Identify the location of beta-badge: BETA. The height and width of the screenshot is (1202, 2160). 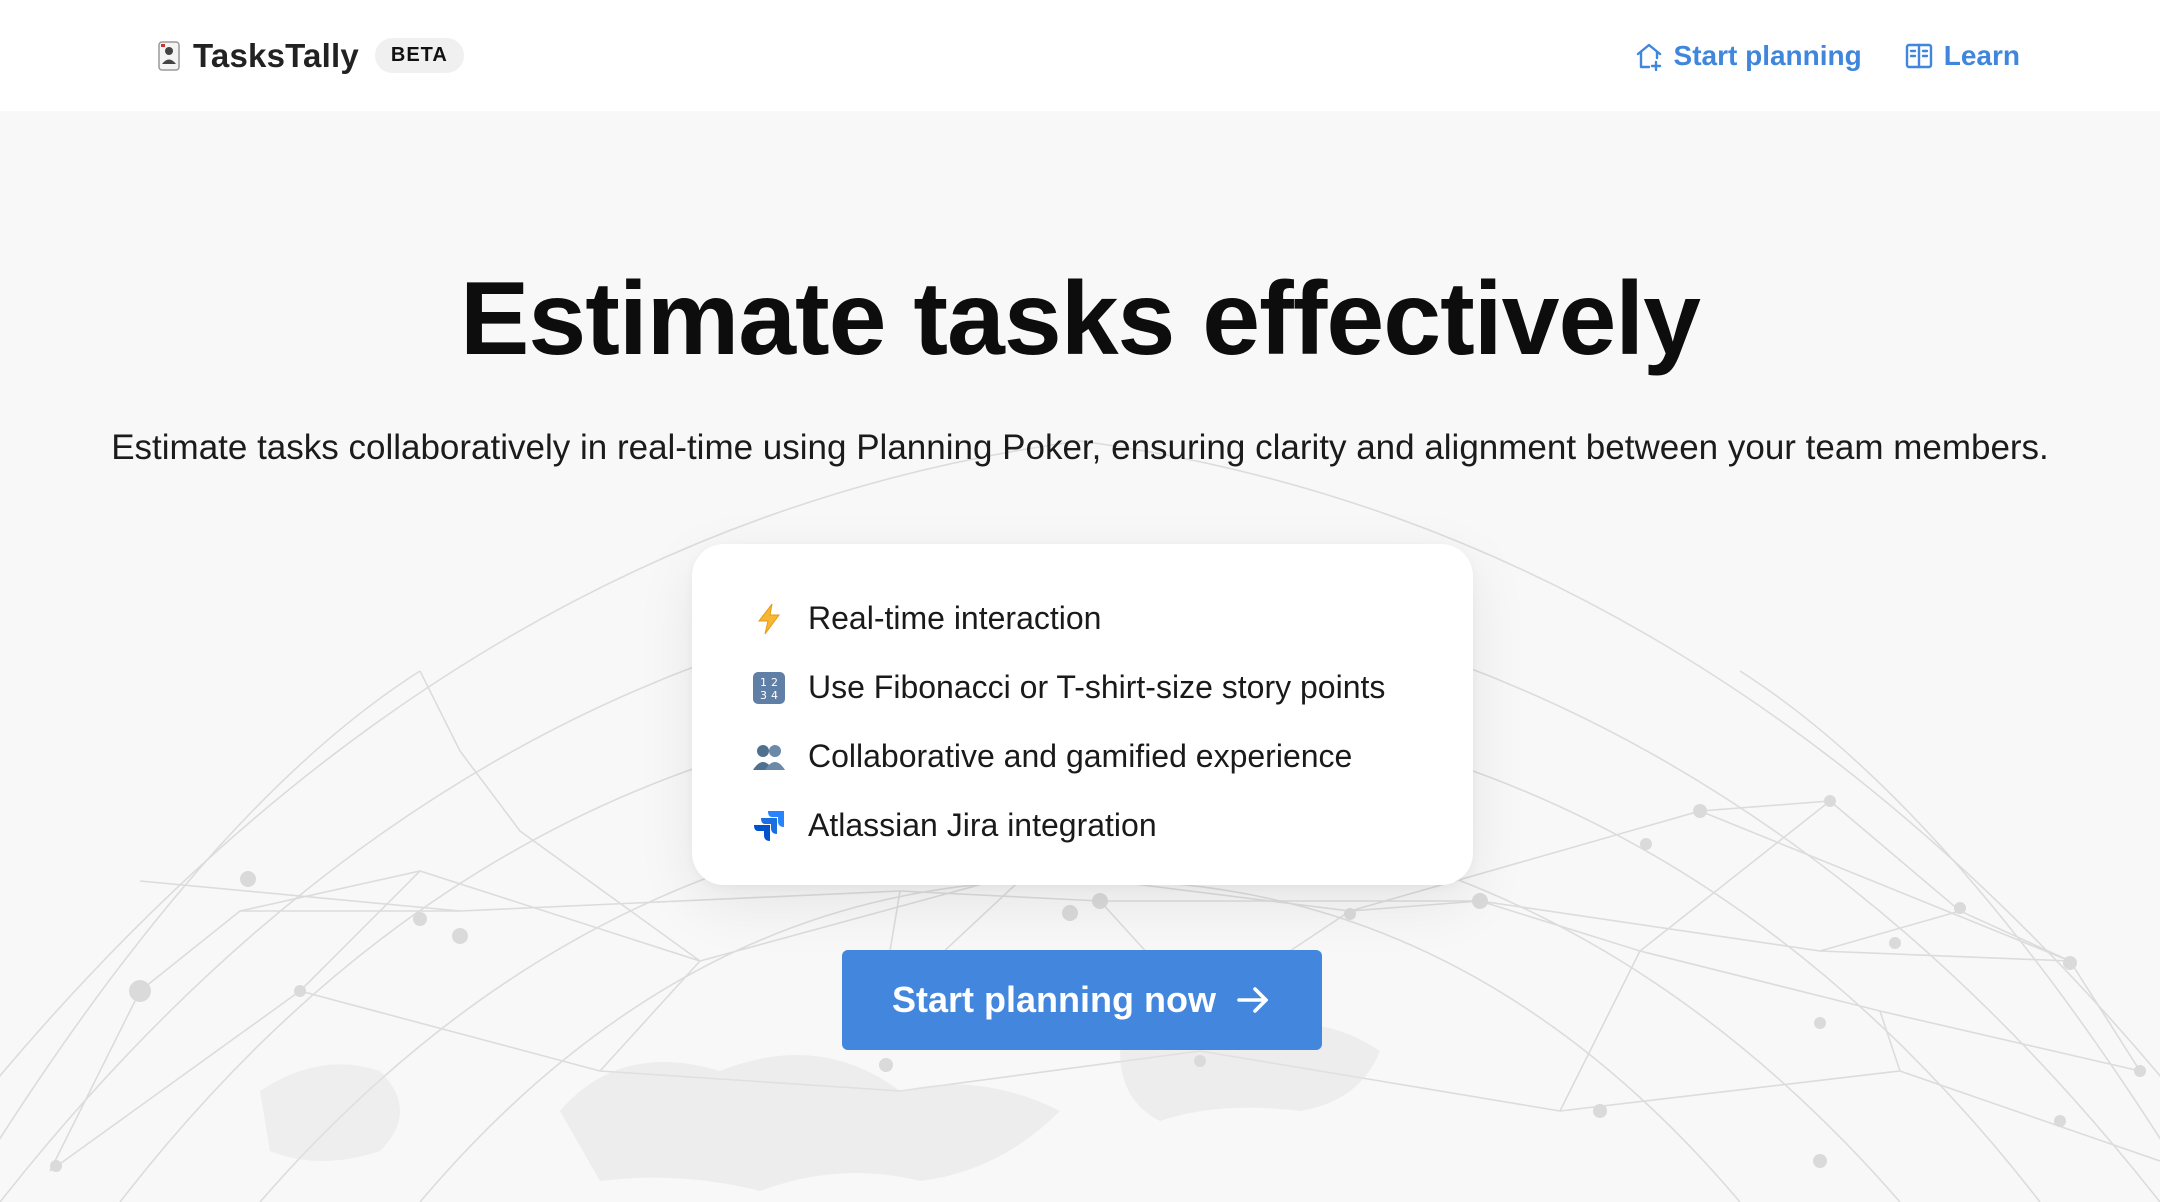
(419, 55).